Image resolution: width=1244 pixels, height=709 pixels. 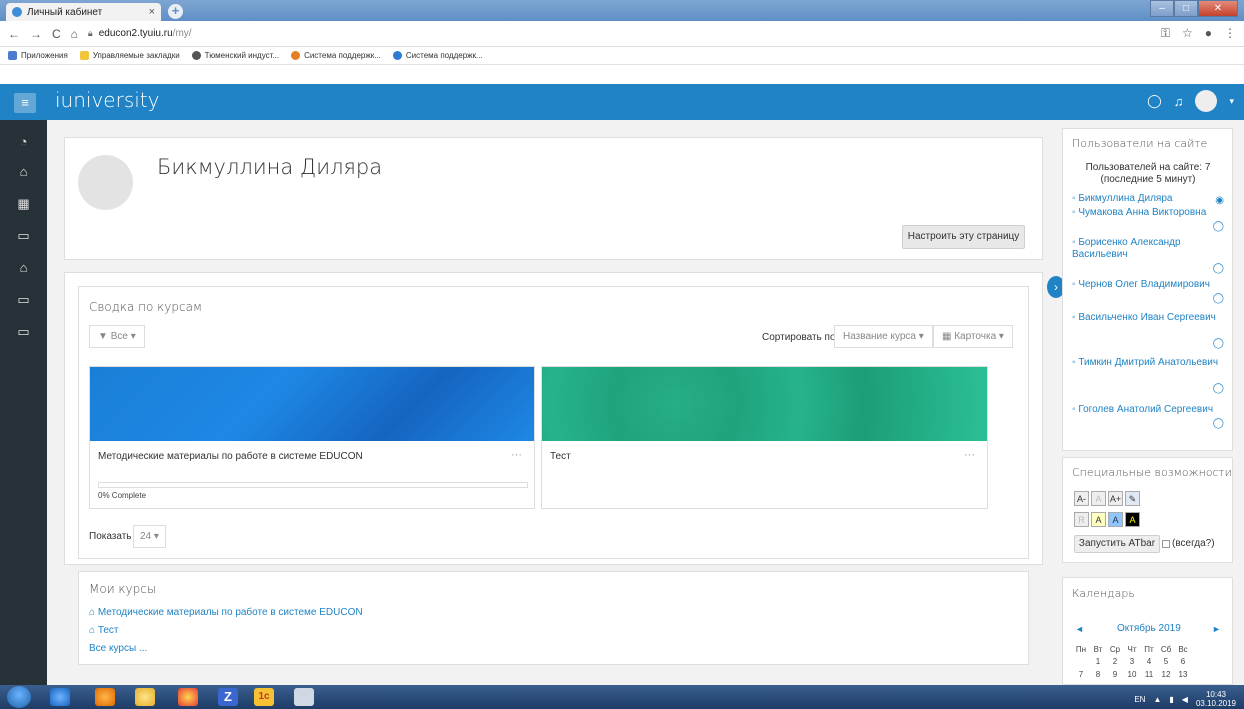 What do you see at coordinates (1188, 543) in the screenshot?
I see `always-option: (всегда?)` at bounding box center [1188, 543].